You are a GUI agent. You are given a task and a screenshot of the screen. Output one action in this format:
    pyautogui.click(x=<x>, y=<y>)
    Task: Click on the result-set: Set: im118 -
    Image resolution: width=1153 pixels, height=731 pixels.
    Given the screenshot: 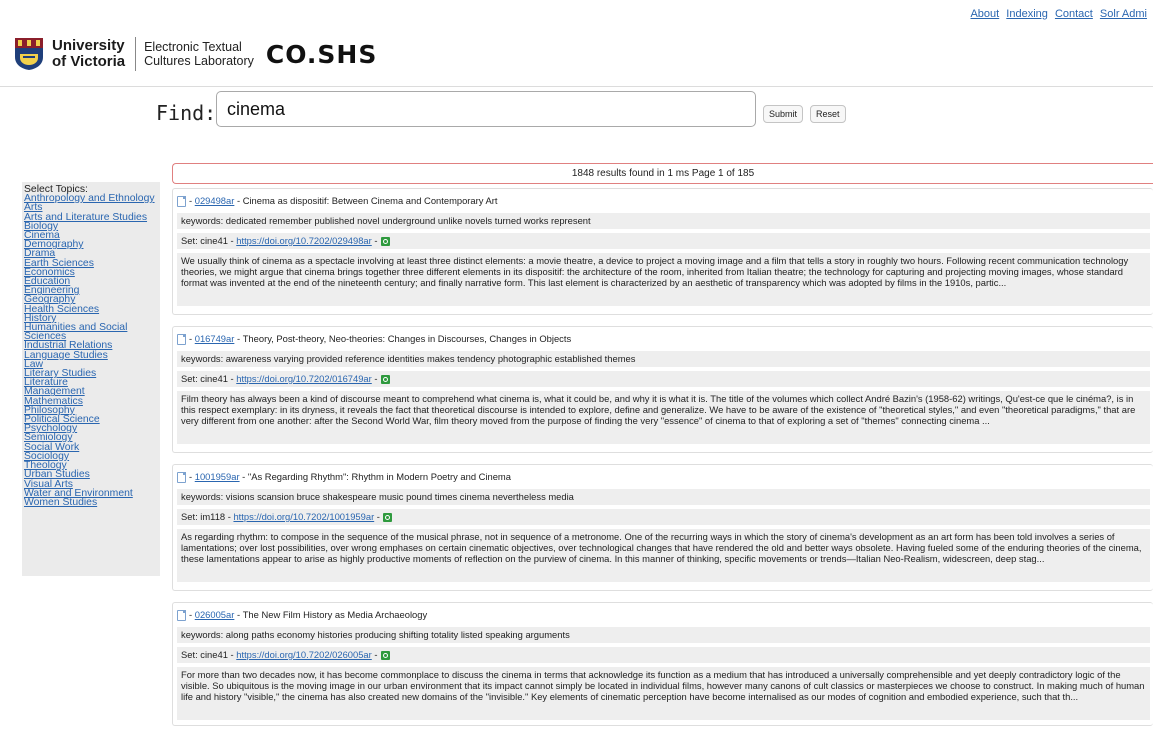 What is the action you would take?
    pyautogui.click(x=207, y=516)
    